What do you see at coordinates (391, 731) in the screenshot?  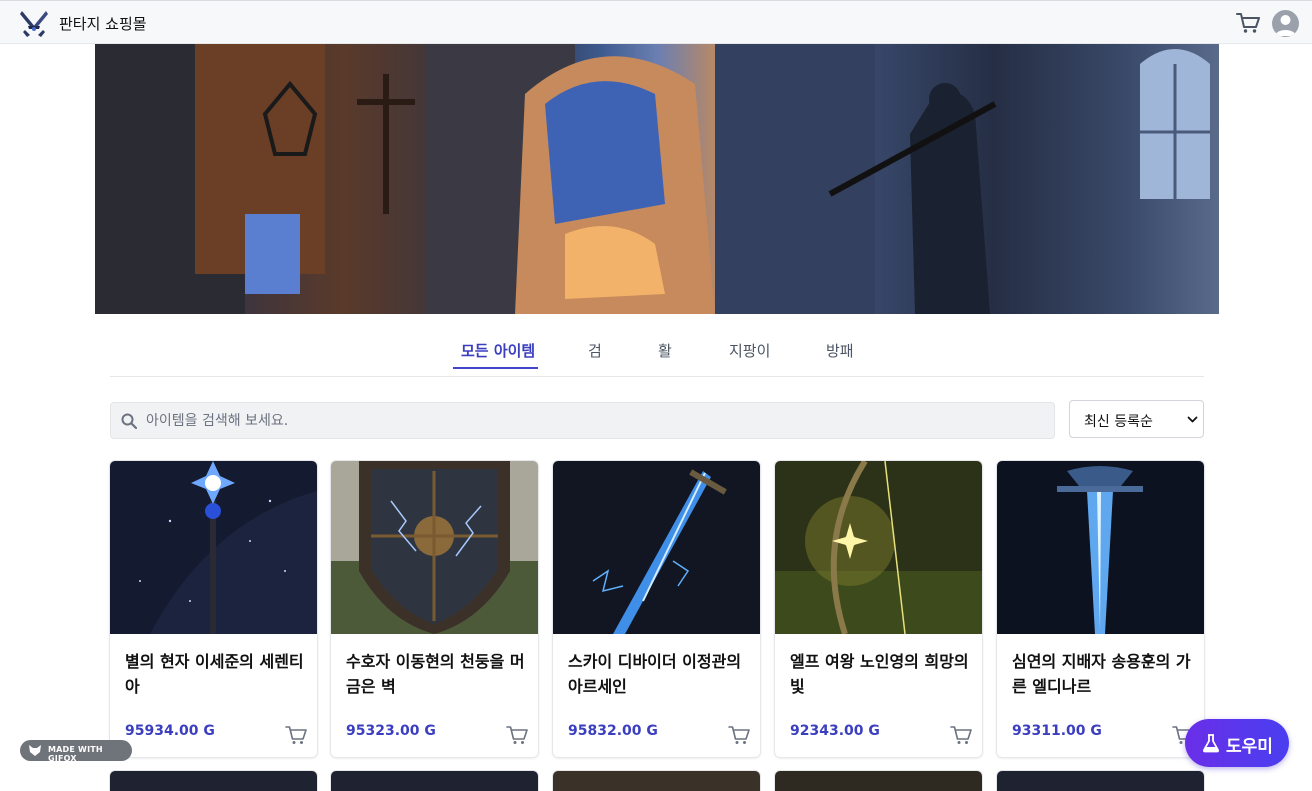 I see `product-price: 95323.00 G` at bounding box center [391, 731].